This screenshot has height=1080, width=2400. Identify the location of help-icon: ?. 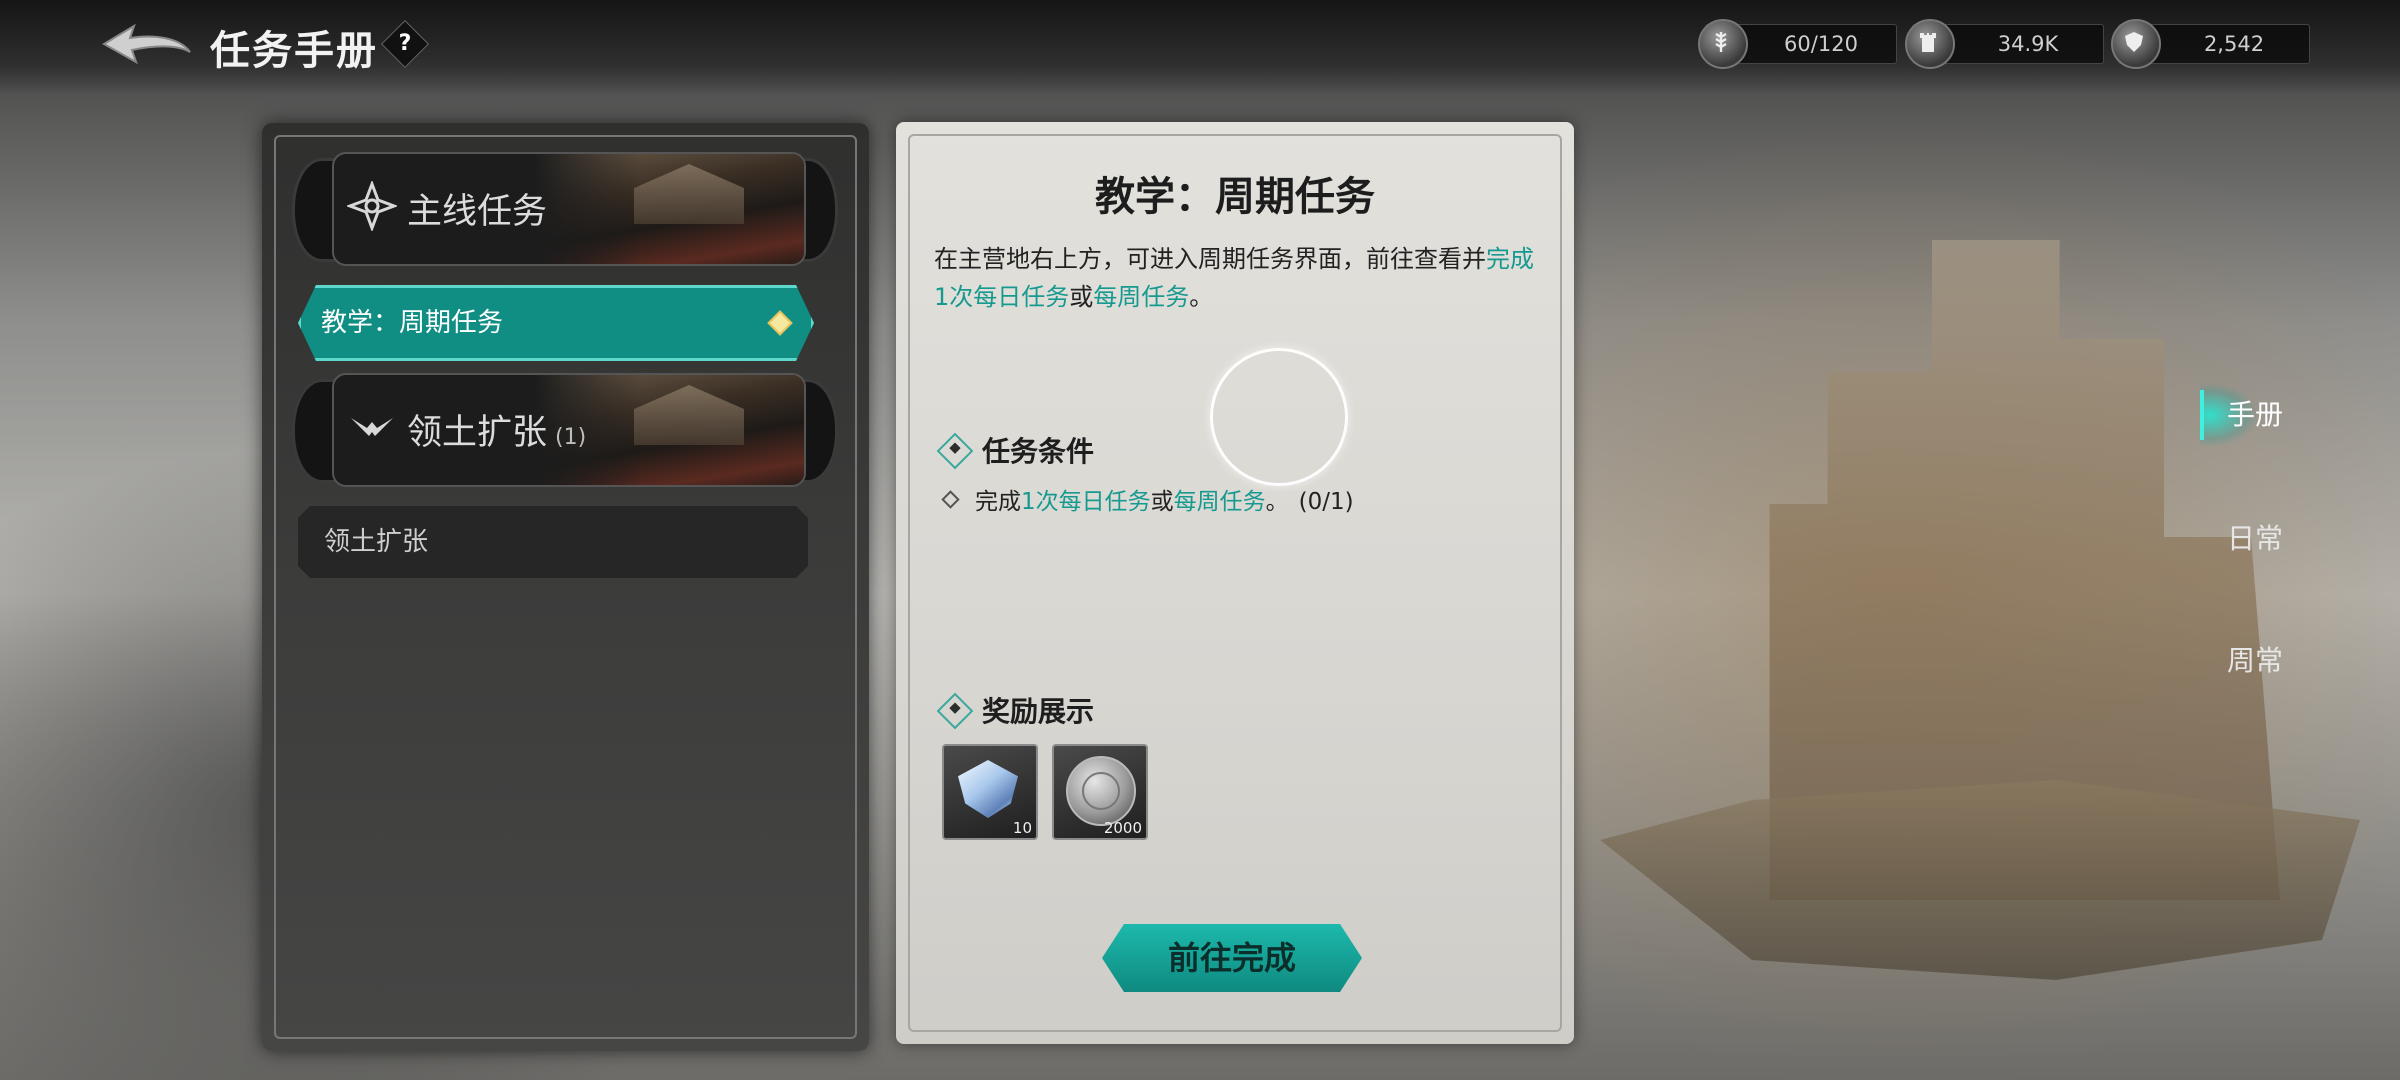
(405, 44).